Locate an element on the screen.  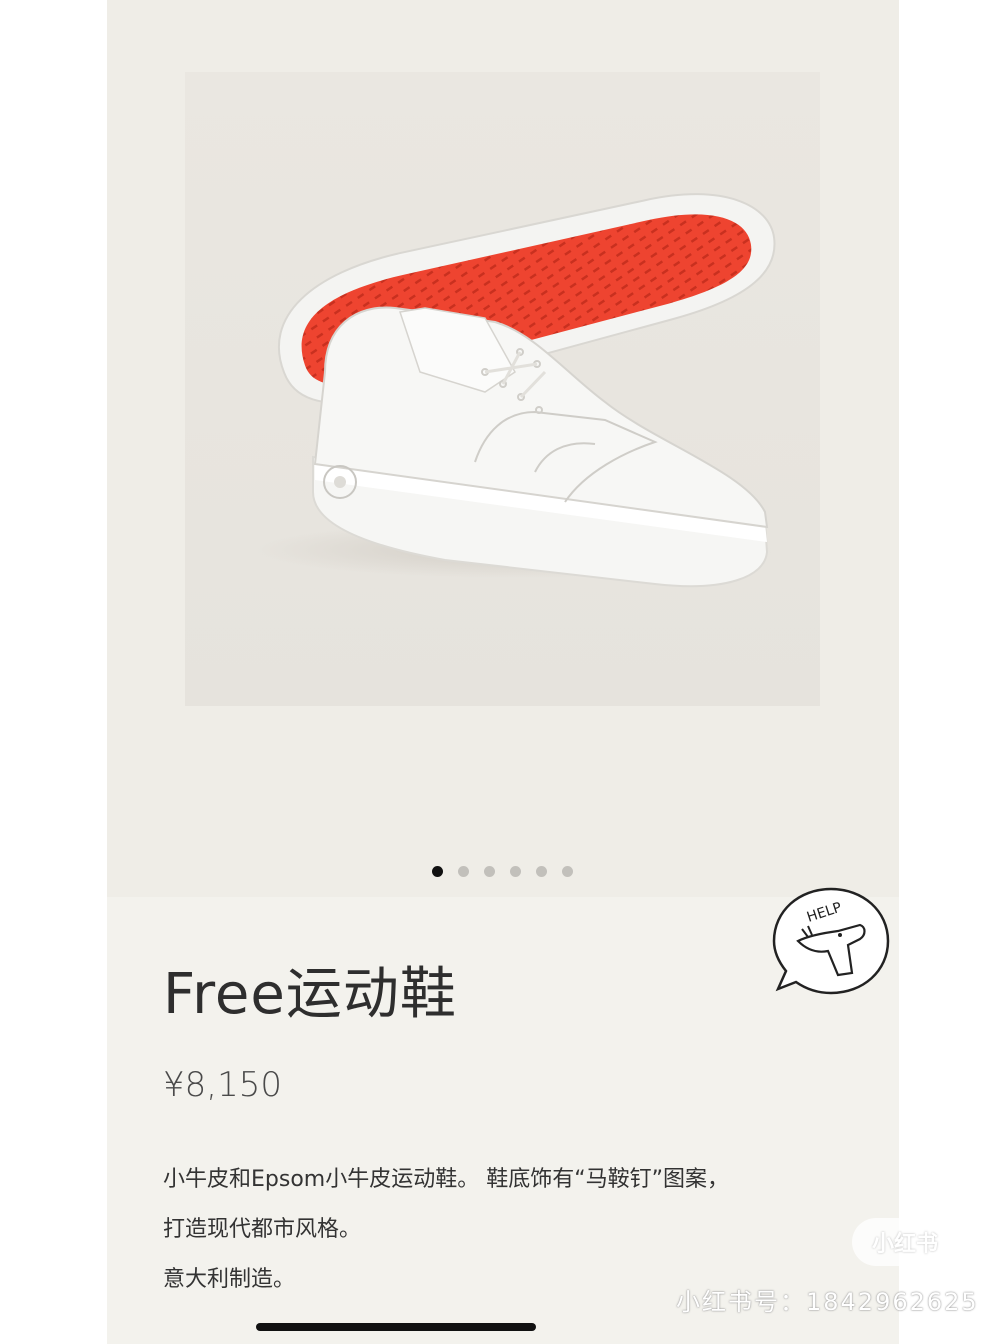
description-line: 小牛皮和Epsom小牛皮运动鞋。 鞋底饰有“马鞍钉”图案， is located at coordinates (446, 1179).